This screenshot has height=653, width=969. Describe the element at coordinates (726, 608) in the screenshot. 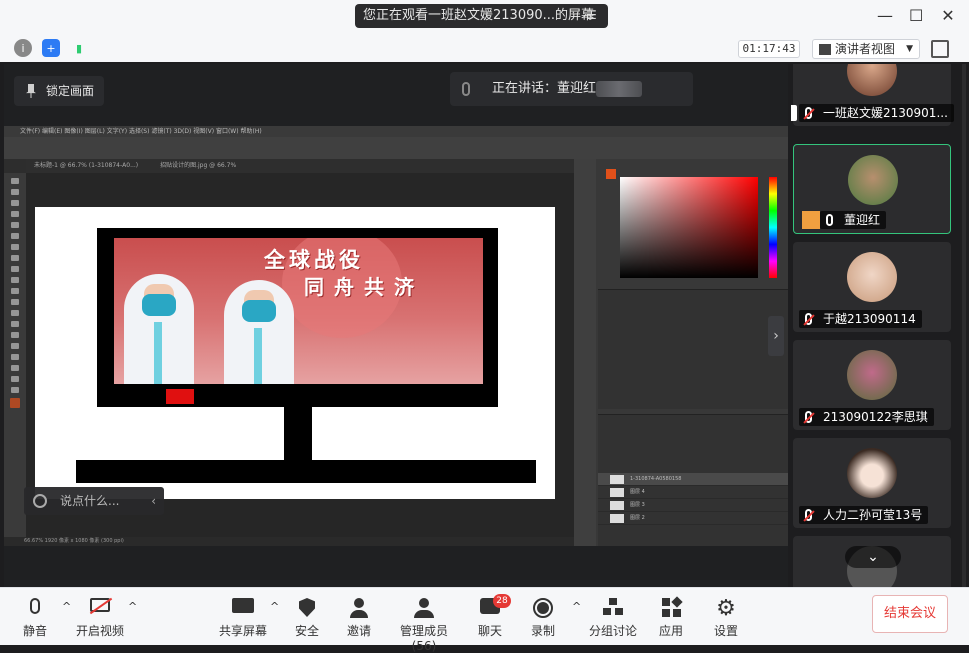

I see `gear-icon: ⚙` at that location.